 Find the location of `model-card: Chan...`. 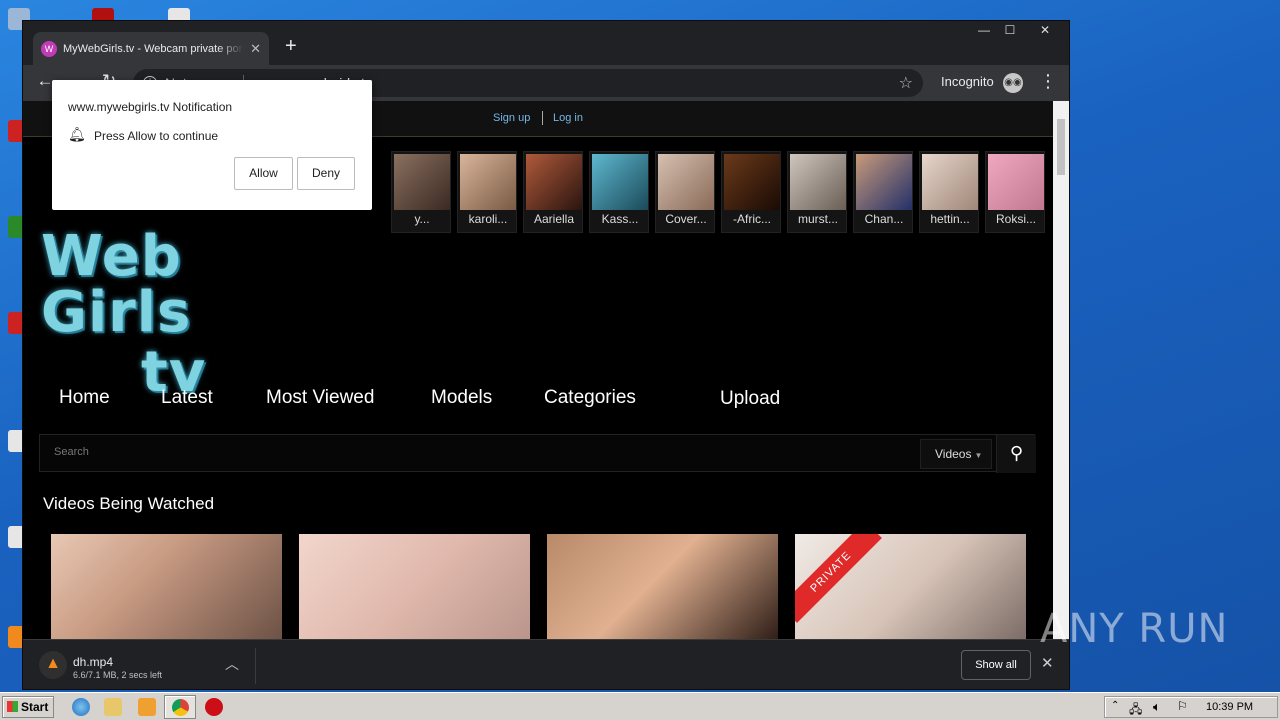

model-card: Chan... is located at coordinates (883, 192).